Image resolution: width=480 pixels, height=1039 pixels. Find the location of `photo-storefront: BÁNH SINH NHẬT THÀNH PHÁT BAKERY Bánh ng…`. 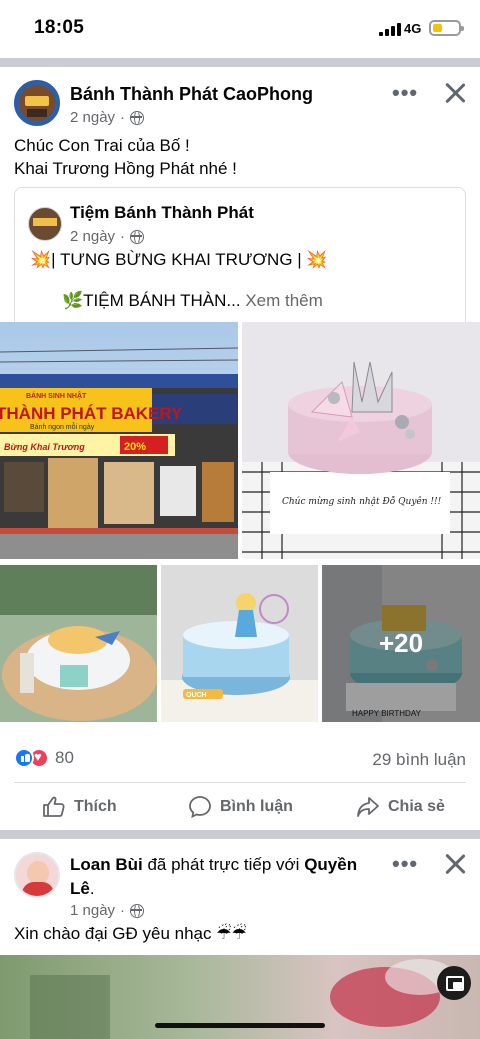

photo-storefront: BÁNH SINH NHẬT THÀNH PHÁT BAKERY Bánh ng… is located at coordinates (119, 440).